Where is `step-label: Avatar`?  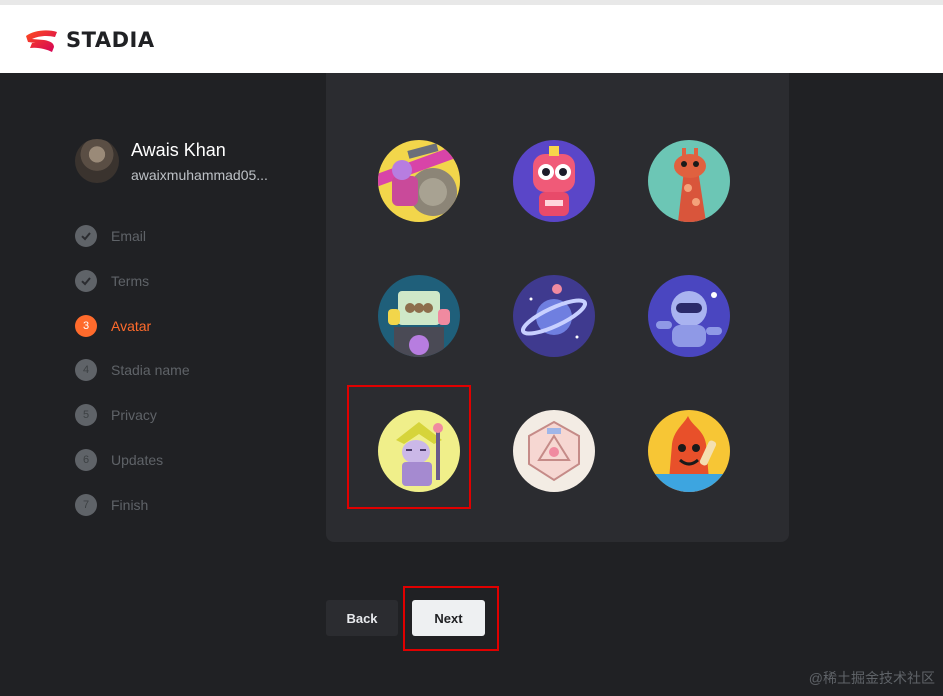 step-label: Avatar is located at coordinates (131, 325).